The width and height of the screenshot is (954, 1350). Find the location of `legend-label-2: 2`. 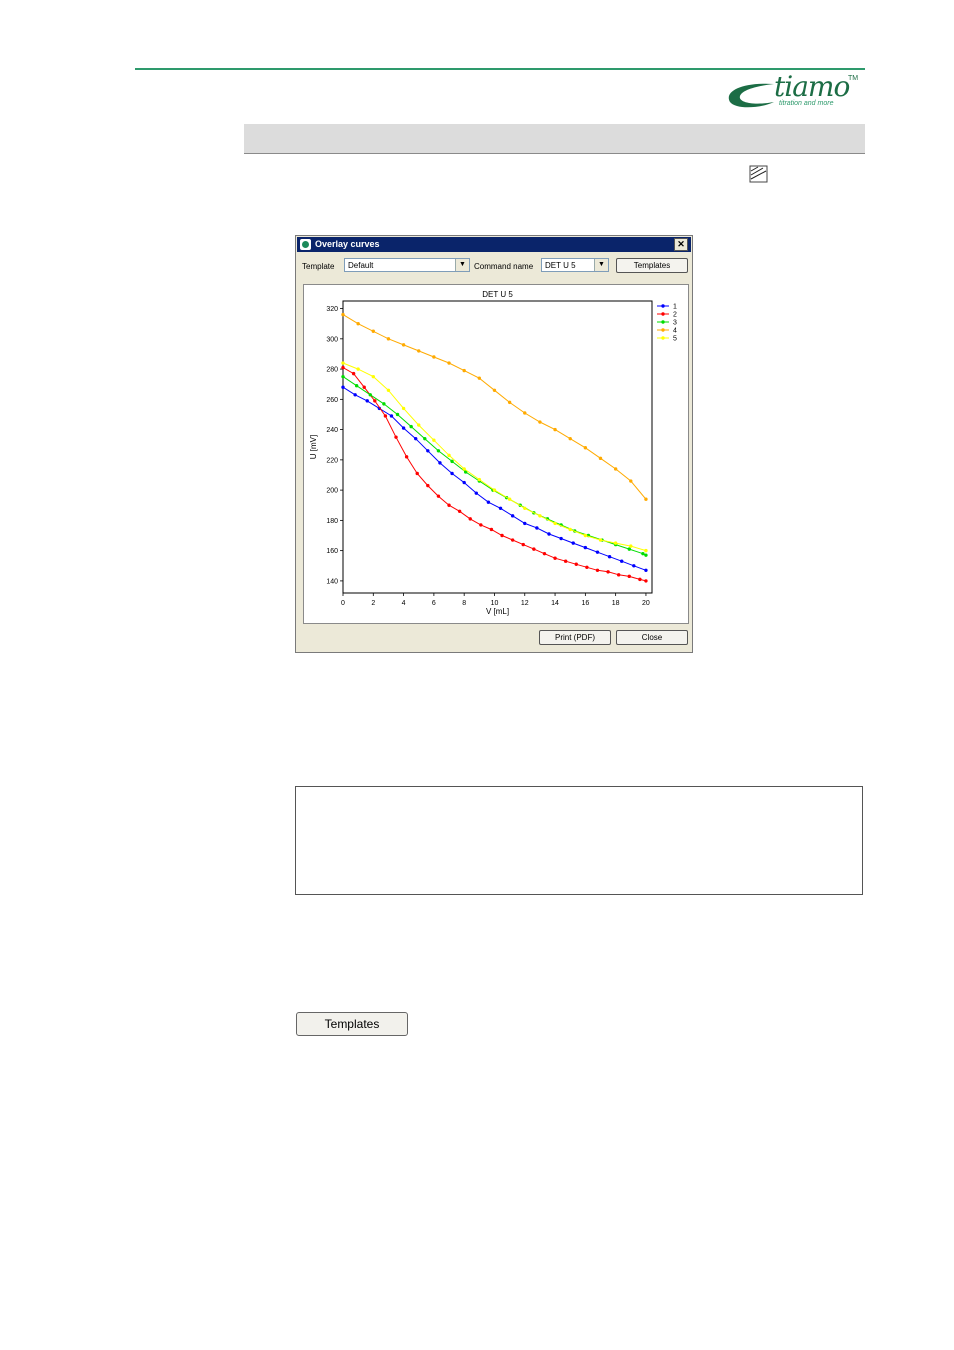

legend-label-2: 2 is located at coordinates (675, 315).